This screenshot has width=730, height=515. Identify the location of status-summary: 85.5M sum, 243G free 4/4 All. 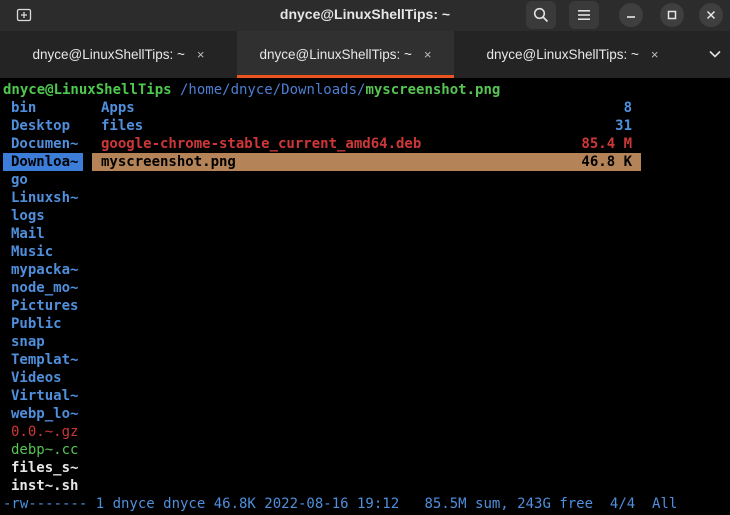
(551, 504).